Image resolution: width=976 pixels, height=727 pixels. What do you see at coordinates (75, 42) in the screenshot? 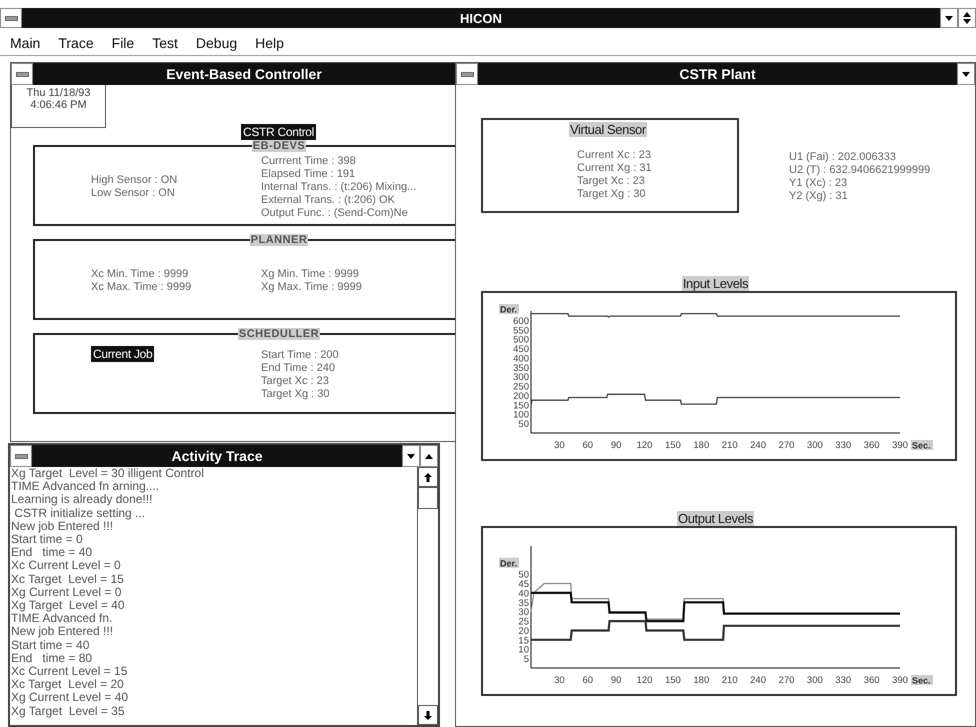
I see `menu-item: Trace` at bounding box center [75, 42].